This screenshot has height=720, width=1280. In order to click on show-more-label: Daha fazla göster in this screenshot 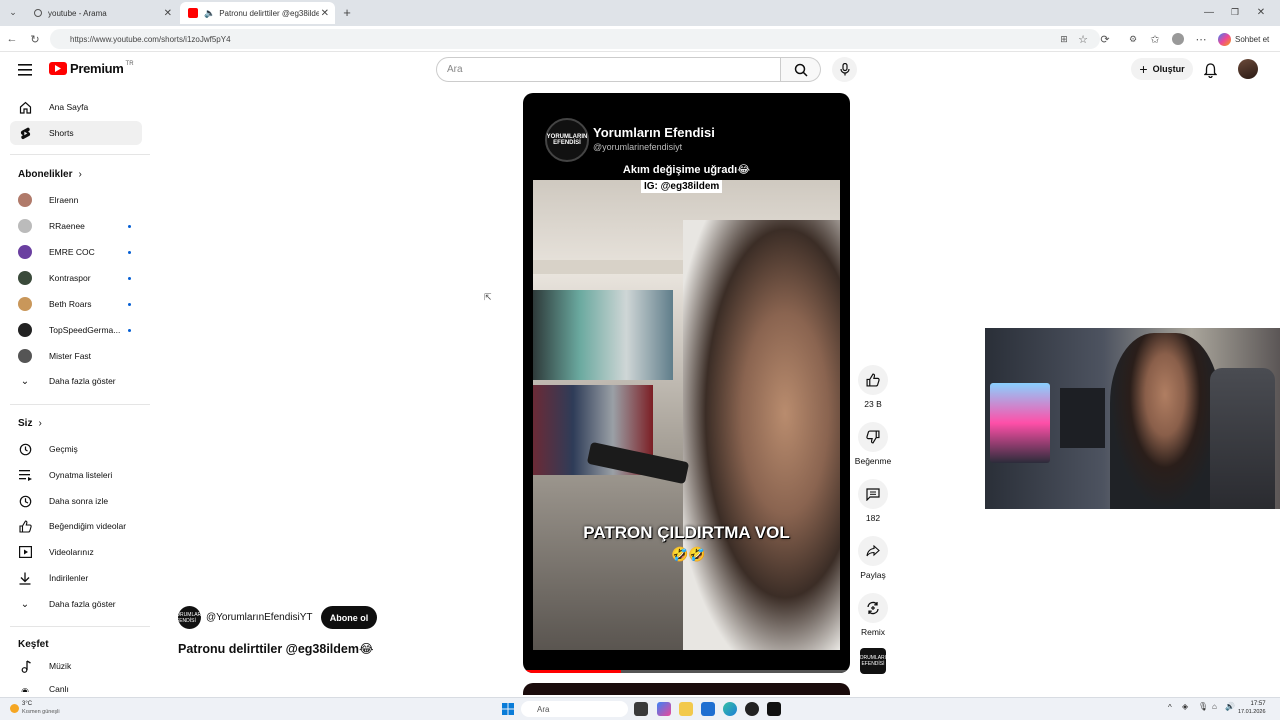, I will do `click(82, 381)`.